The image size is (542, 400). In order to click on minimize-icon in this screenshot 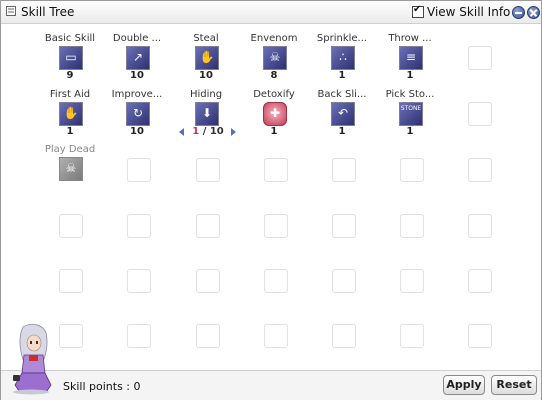, I will do `click(518, 13)`.